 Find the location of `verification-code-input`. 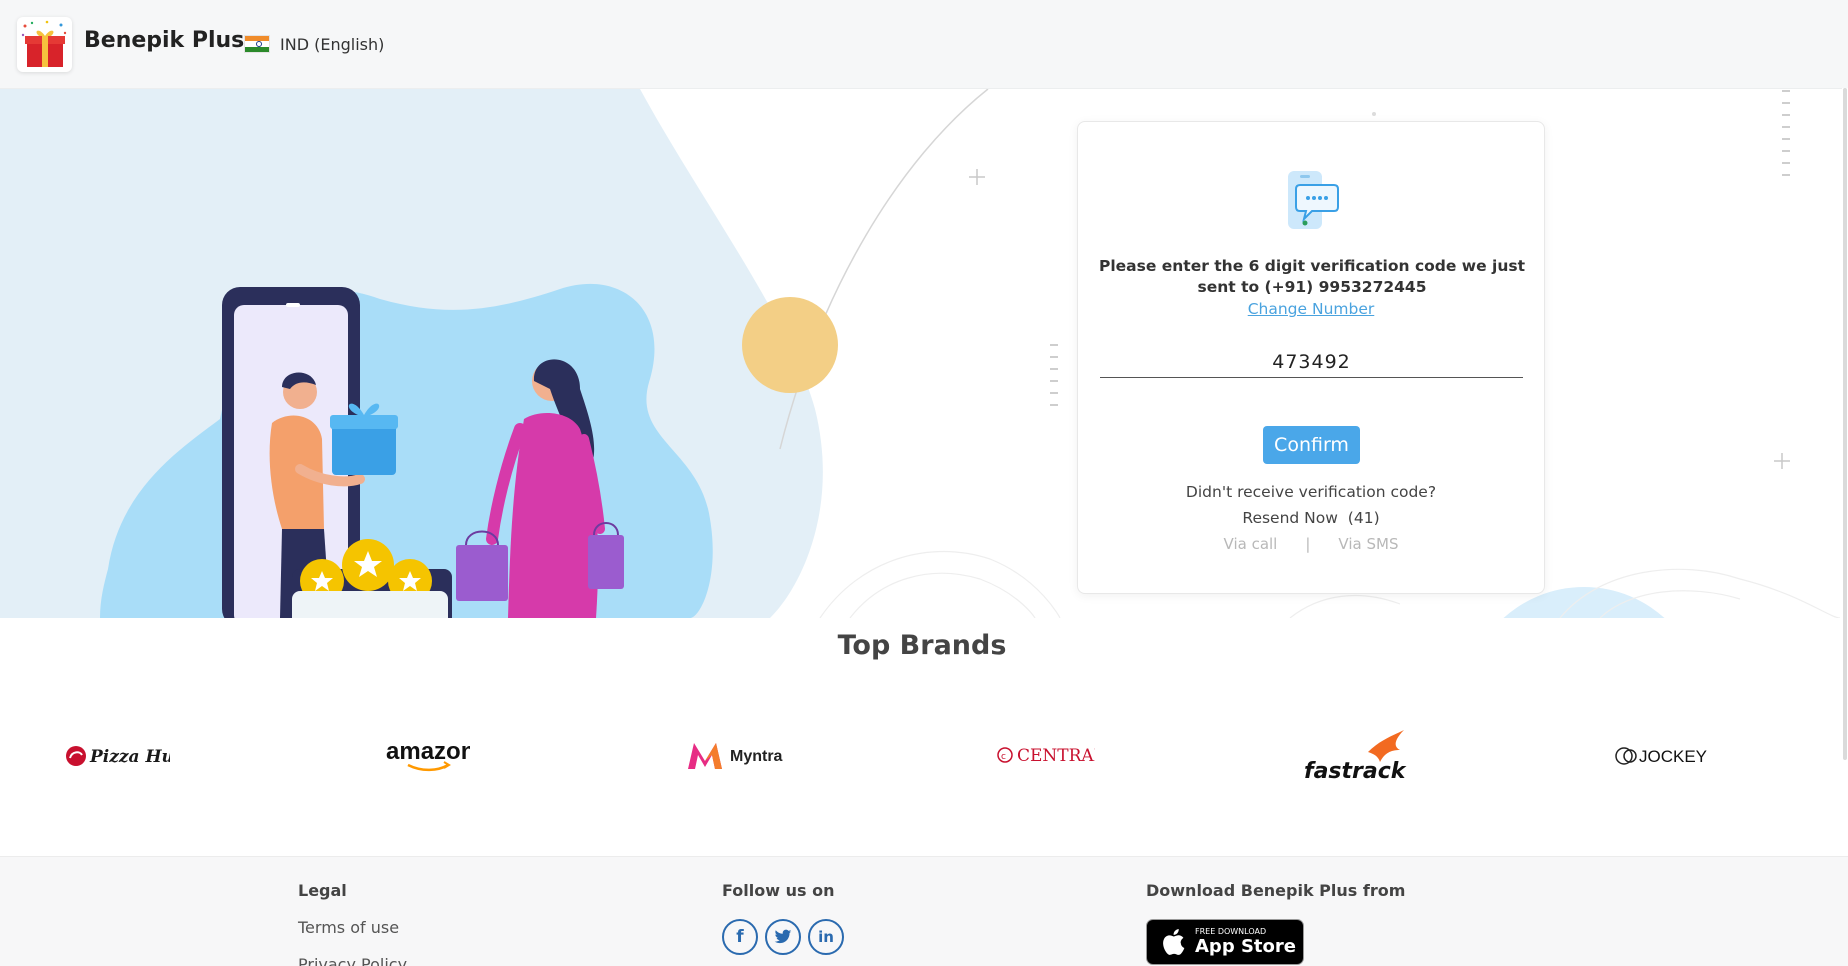

verification-code-input is located at coordinates (1311, 362).